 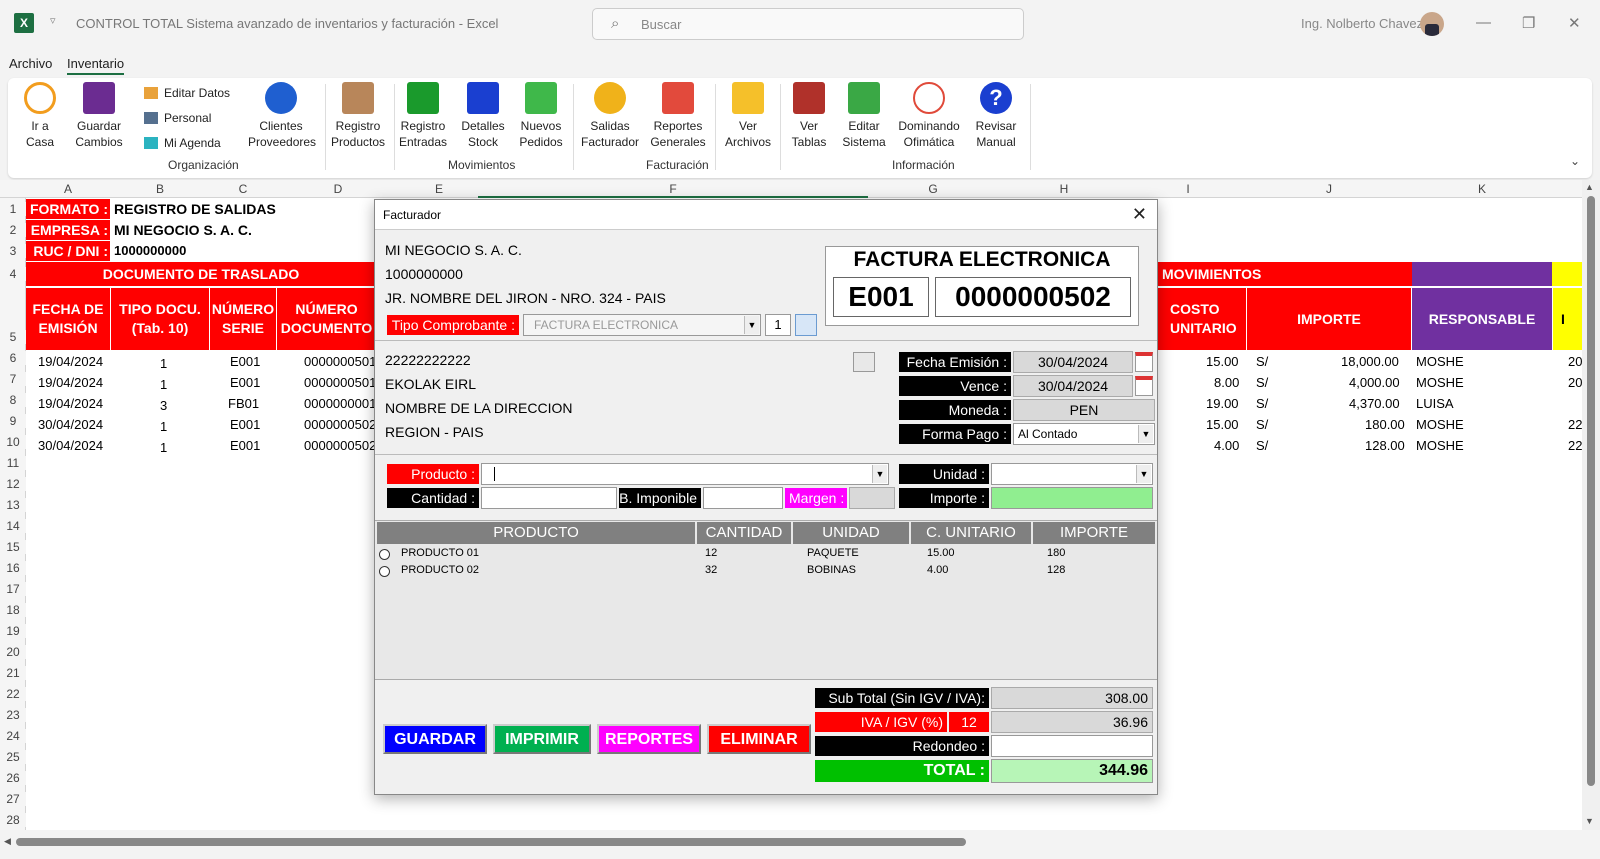 What do you see at coordinates (1483, 22) in the screenshot?
I see `minimize-icon: —` at bounding box center [1483, 22].